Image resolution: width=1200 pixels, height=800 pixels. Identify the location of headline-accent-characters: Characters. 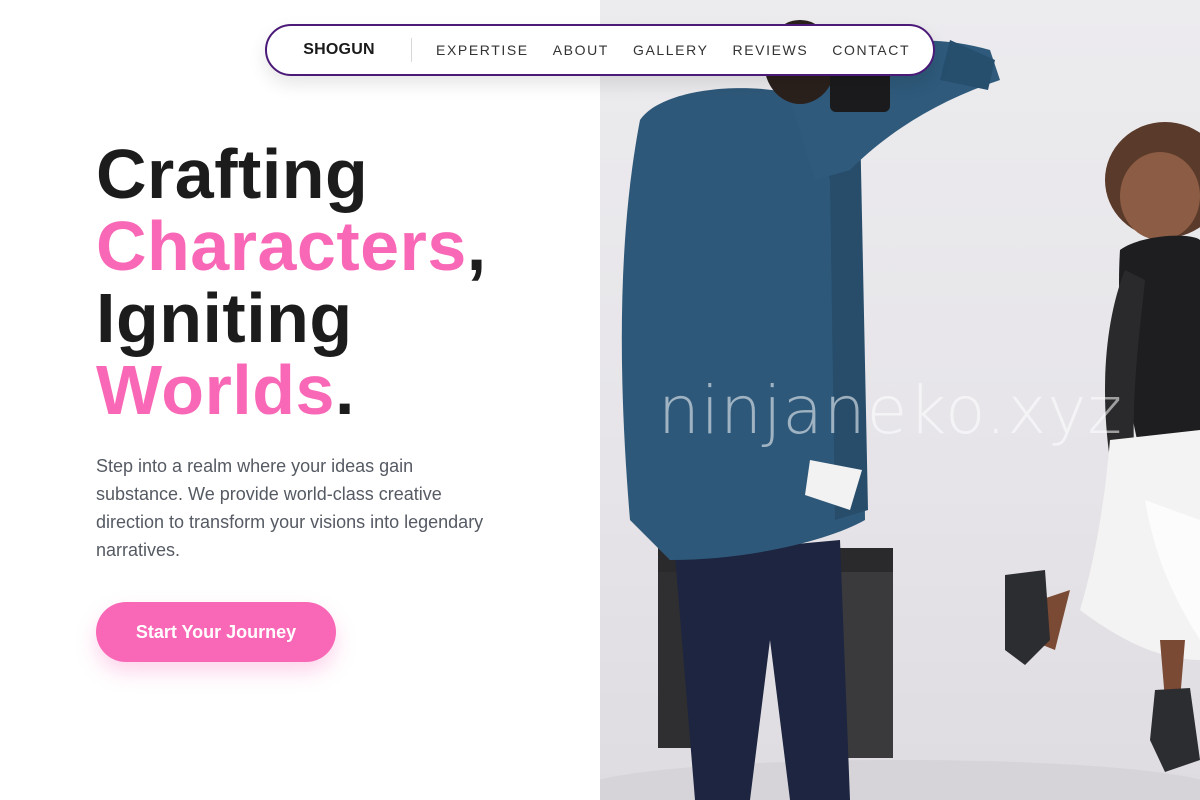
(281, 246).